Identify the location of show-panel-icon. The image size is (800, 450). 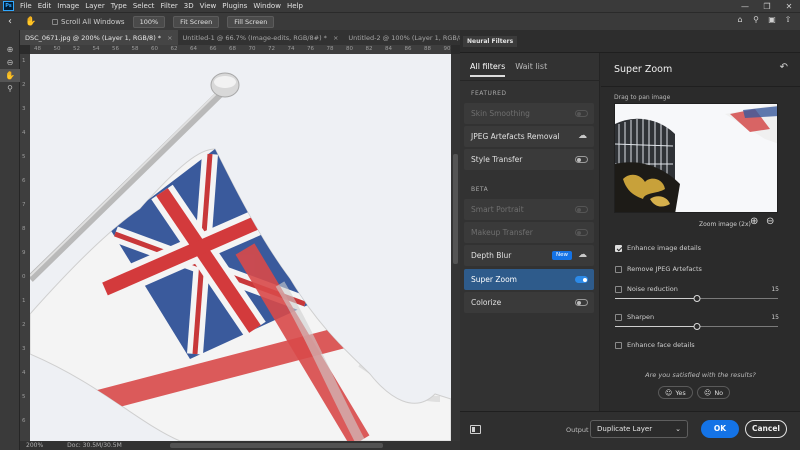
(475, 429).